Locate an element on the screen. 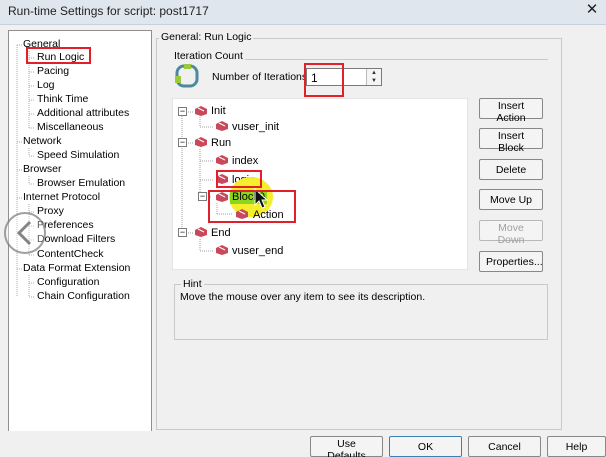  use-defaults-button: Use Defaults is located at coordinates (346, 446).